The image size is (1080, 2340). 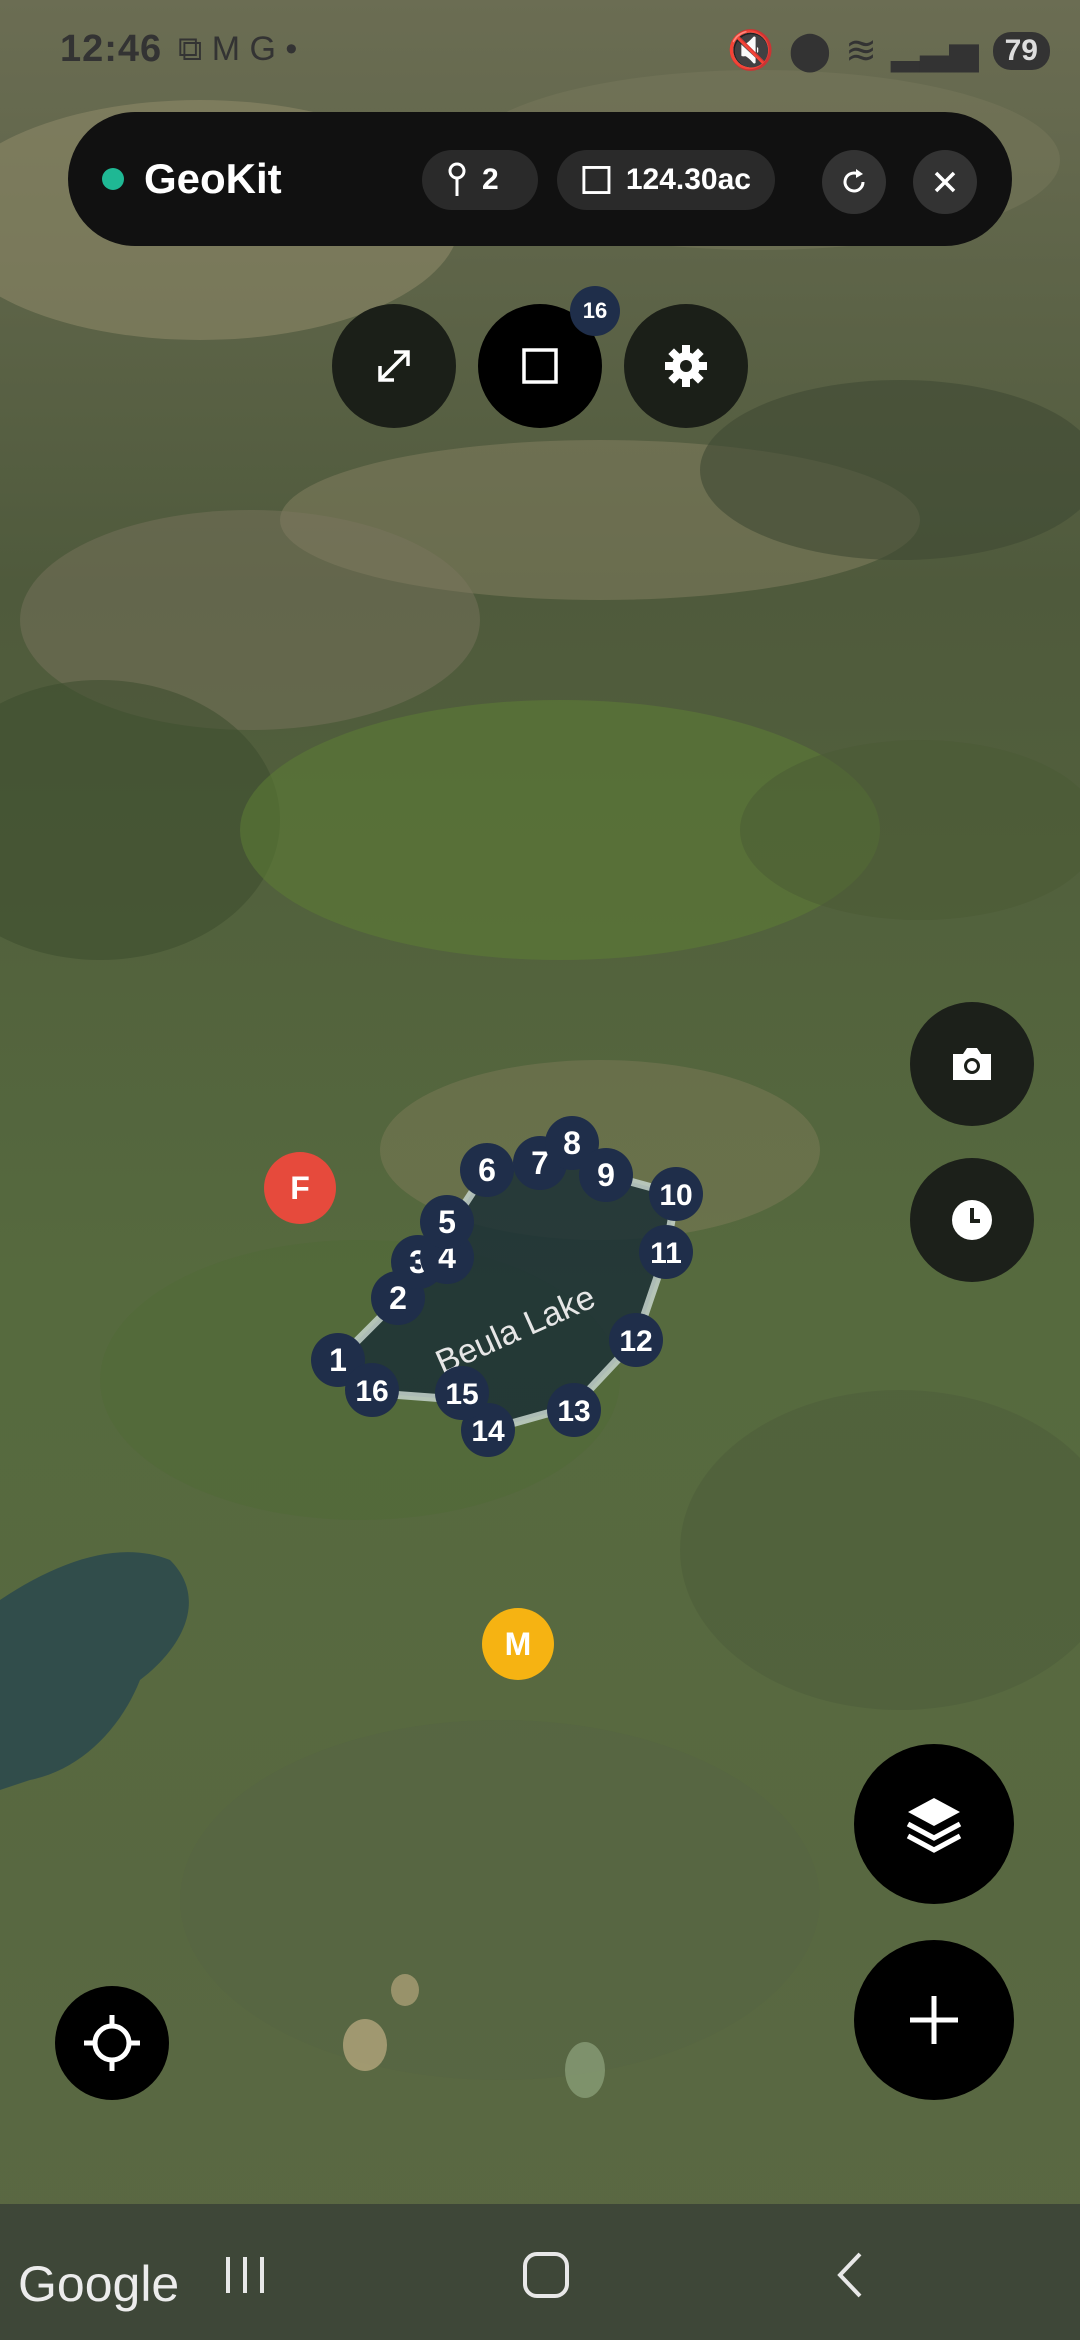 What do you see at coordinates (934, 51) in the screenshot?
I see `signal-icon: ▂▃▅` at bounding box center [934, 51].